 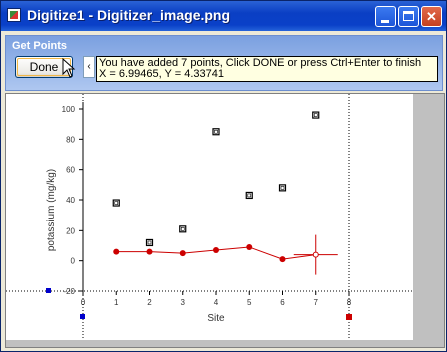 I want to click on maximize-button, so click(x=408, y=16).